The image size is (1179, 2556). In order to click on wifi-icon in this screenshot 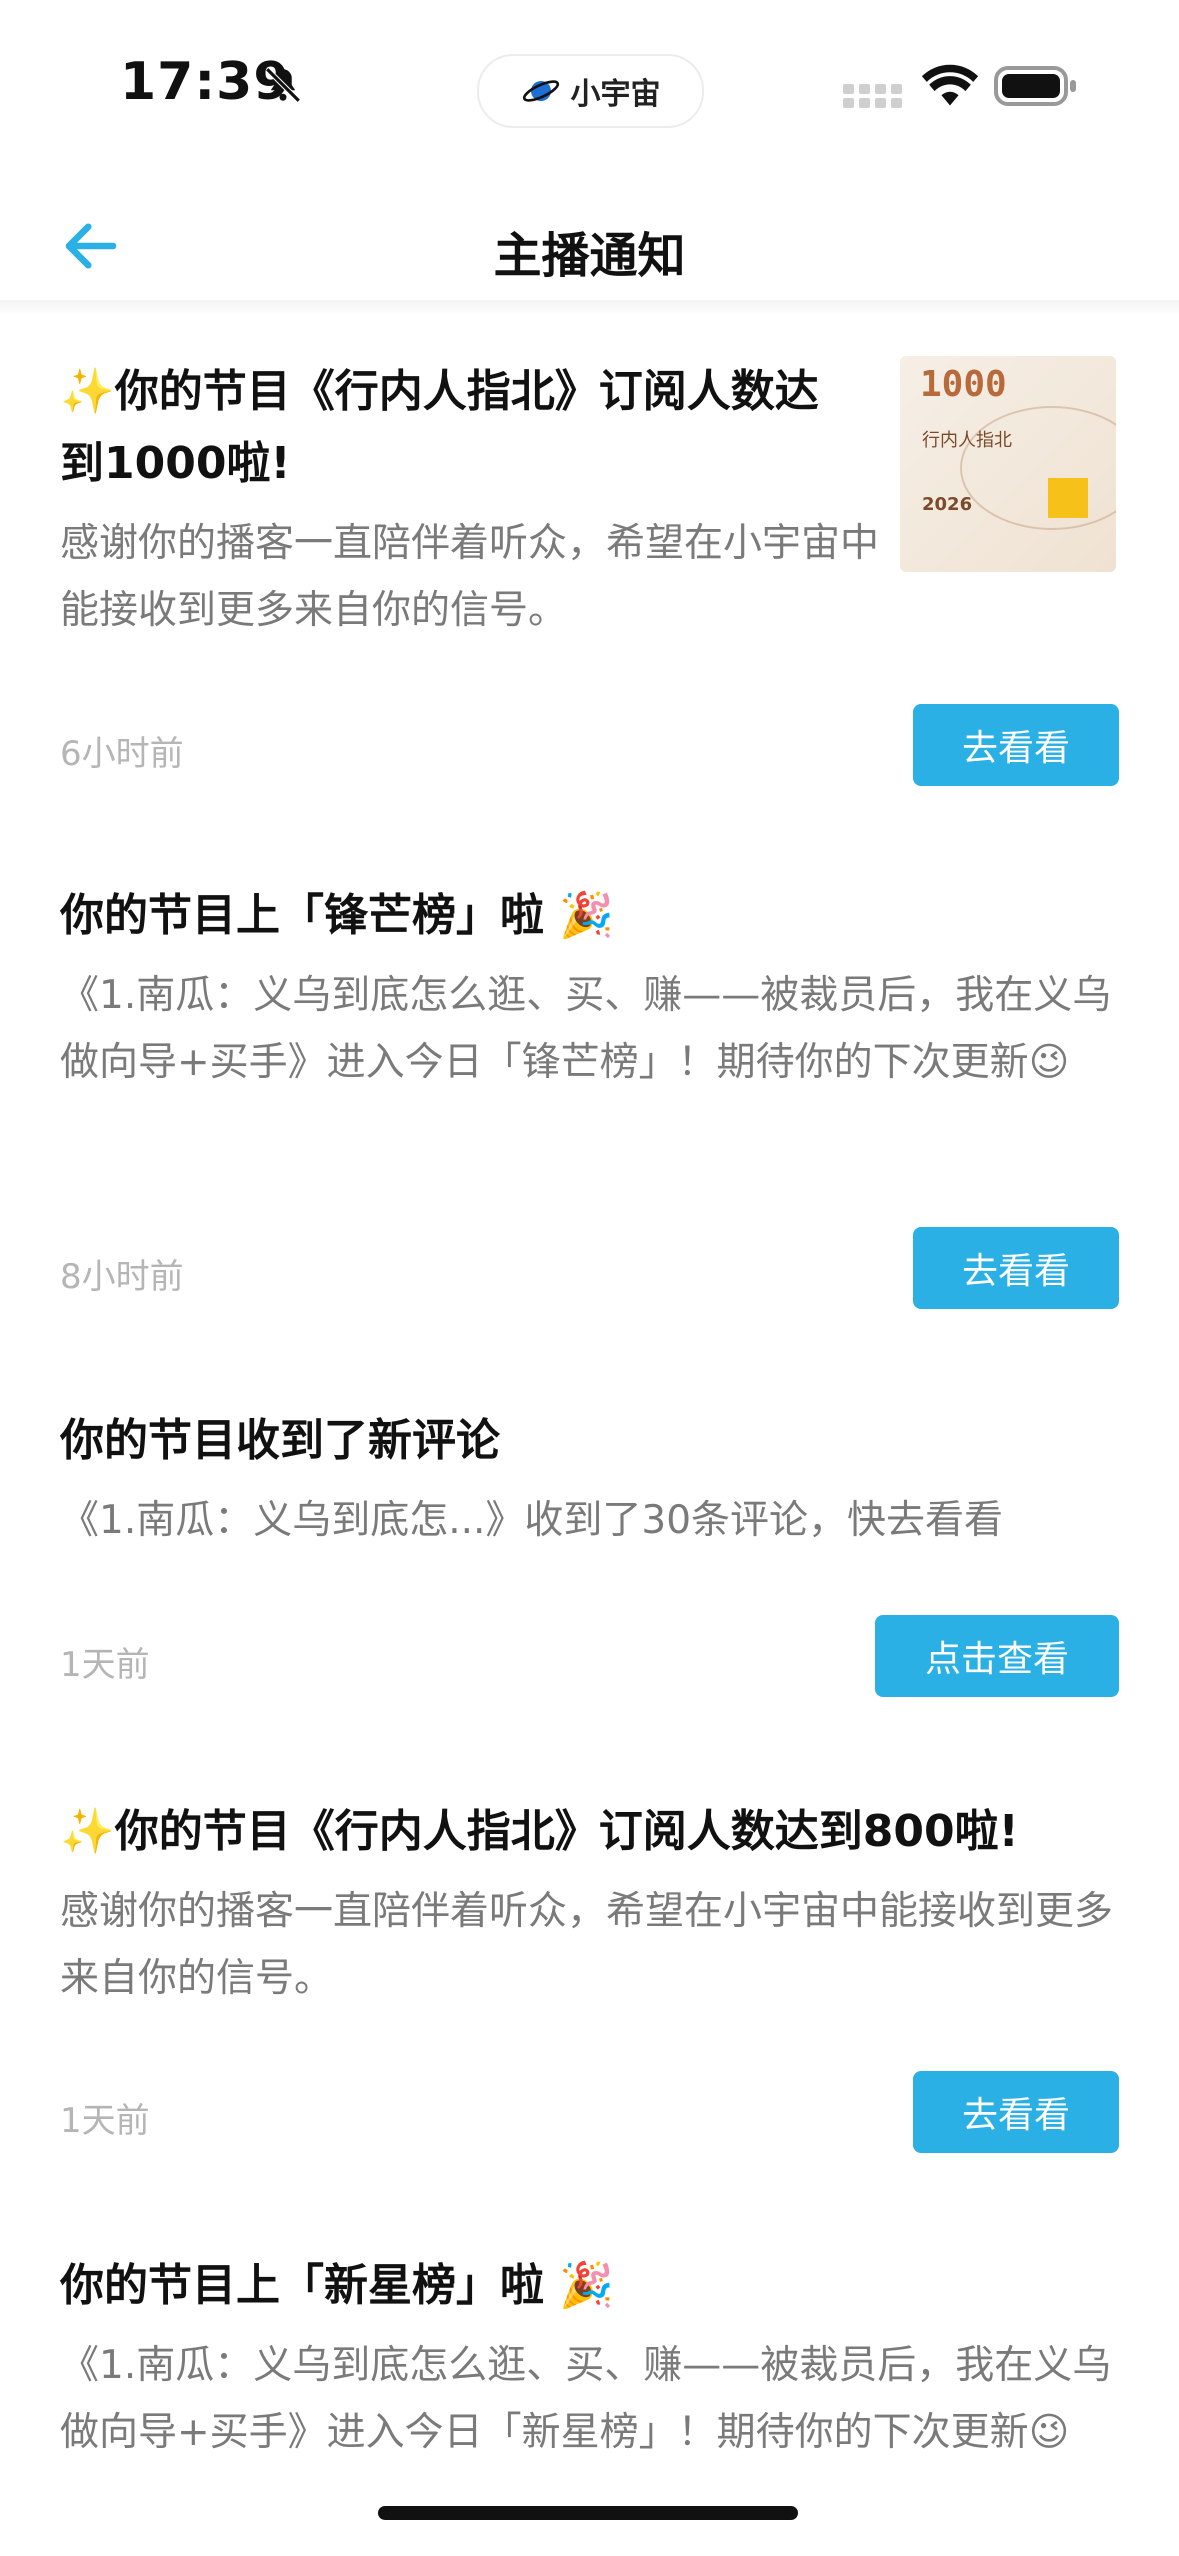, I will do `click(950, 85)`.